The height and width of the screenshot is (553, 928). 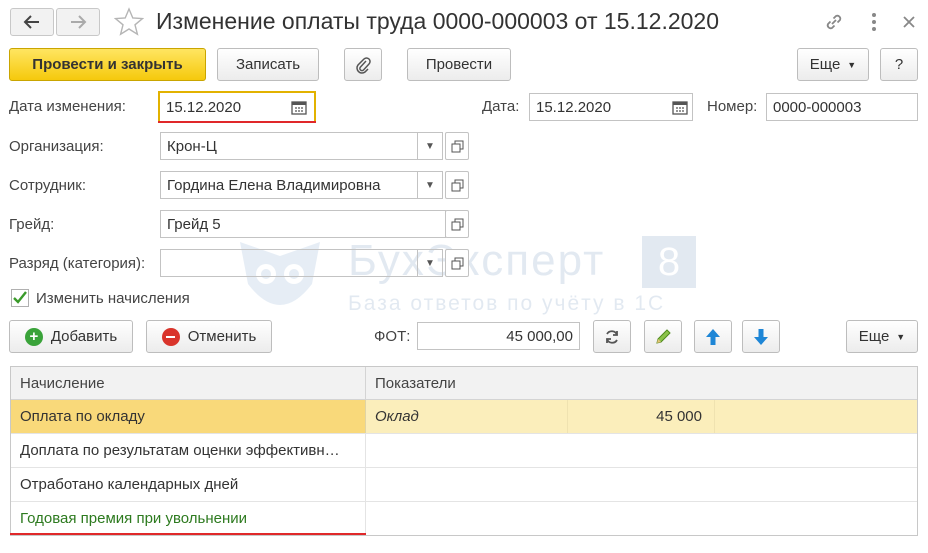 I want to click on cancel-accrual-button: Отменить, so click(x=209, y=336).